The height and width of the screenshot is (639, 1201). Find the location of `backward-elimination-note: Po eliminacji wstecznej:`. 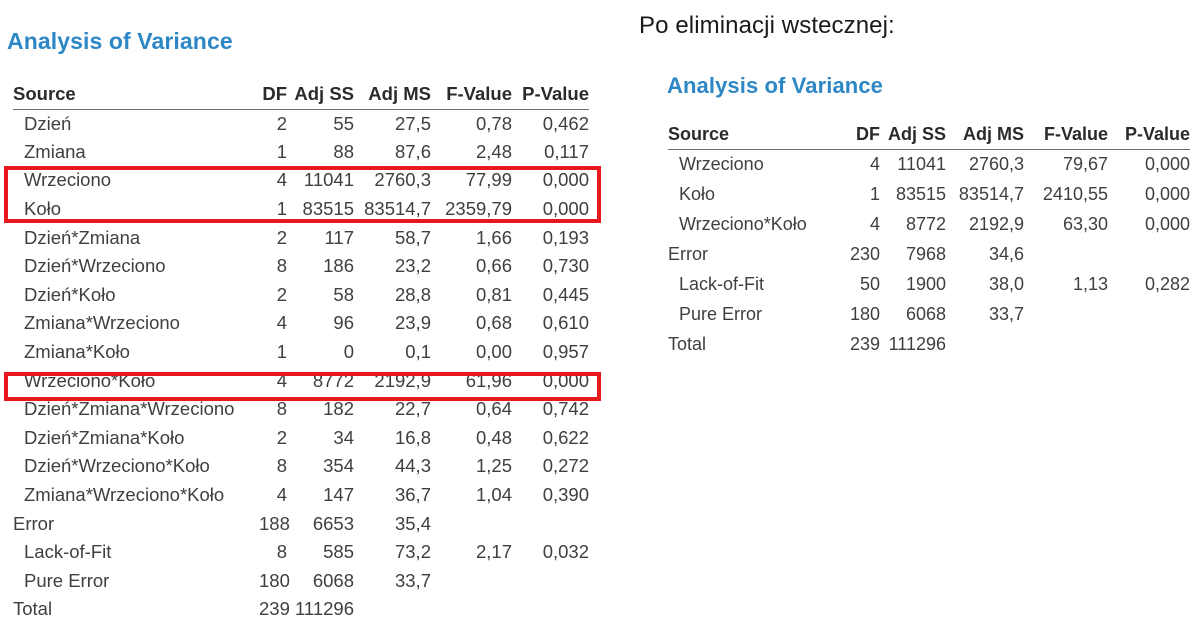

backward-elimination-note: Po eliminacji wstecznej: is located at coordinates (767, 25).